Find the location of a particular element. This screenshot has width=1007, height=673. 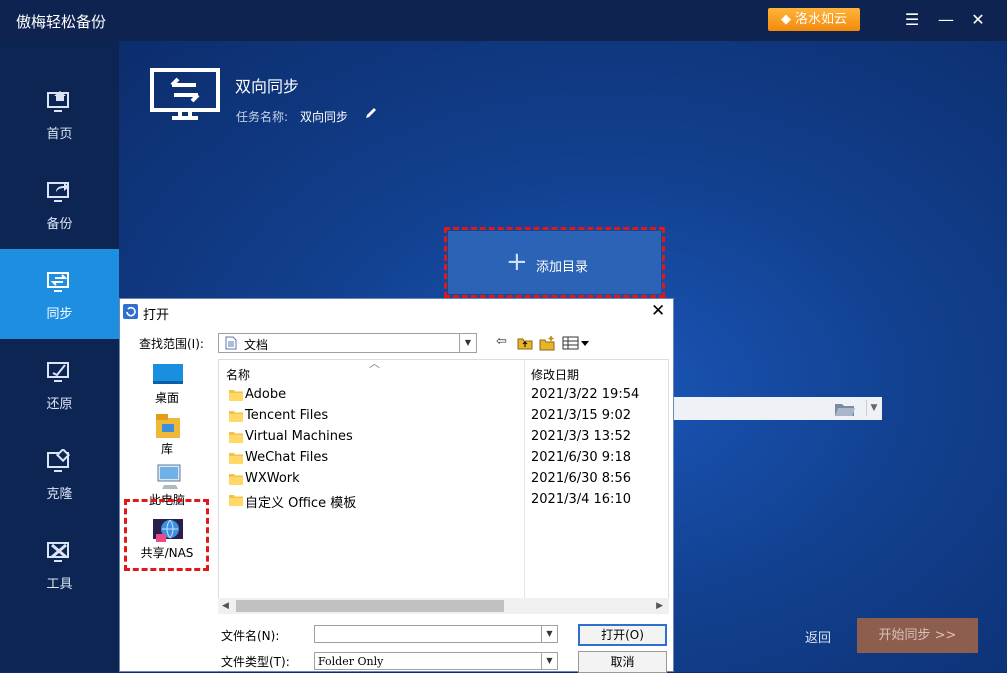

start-sync-button: 开始同步 >> is located at coordinates (917, 635).